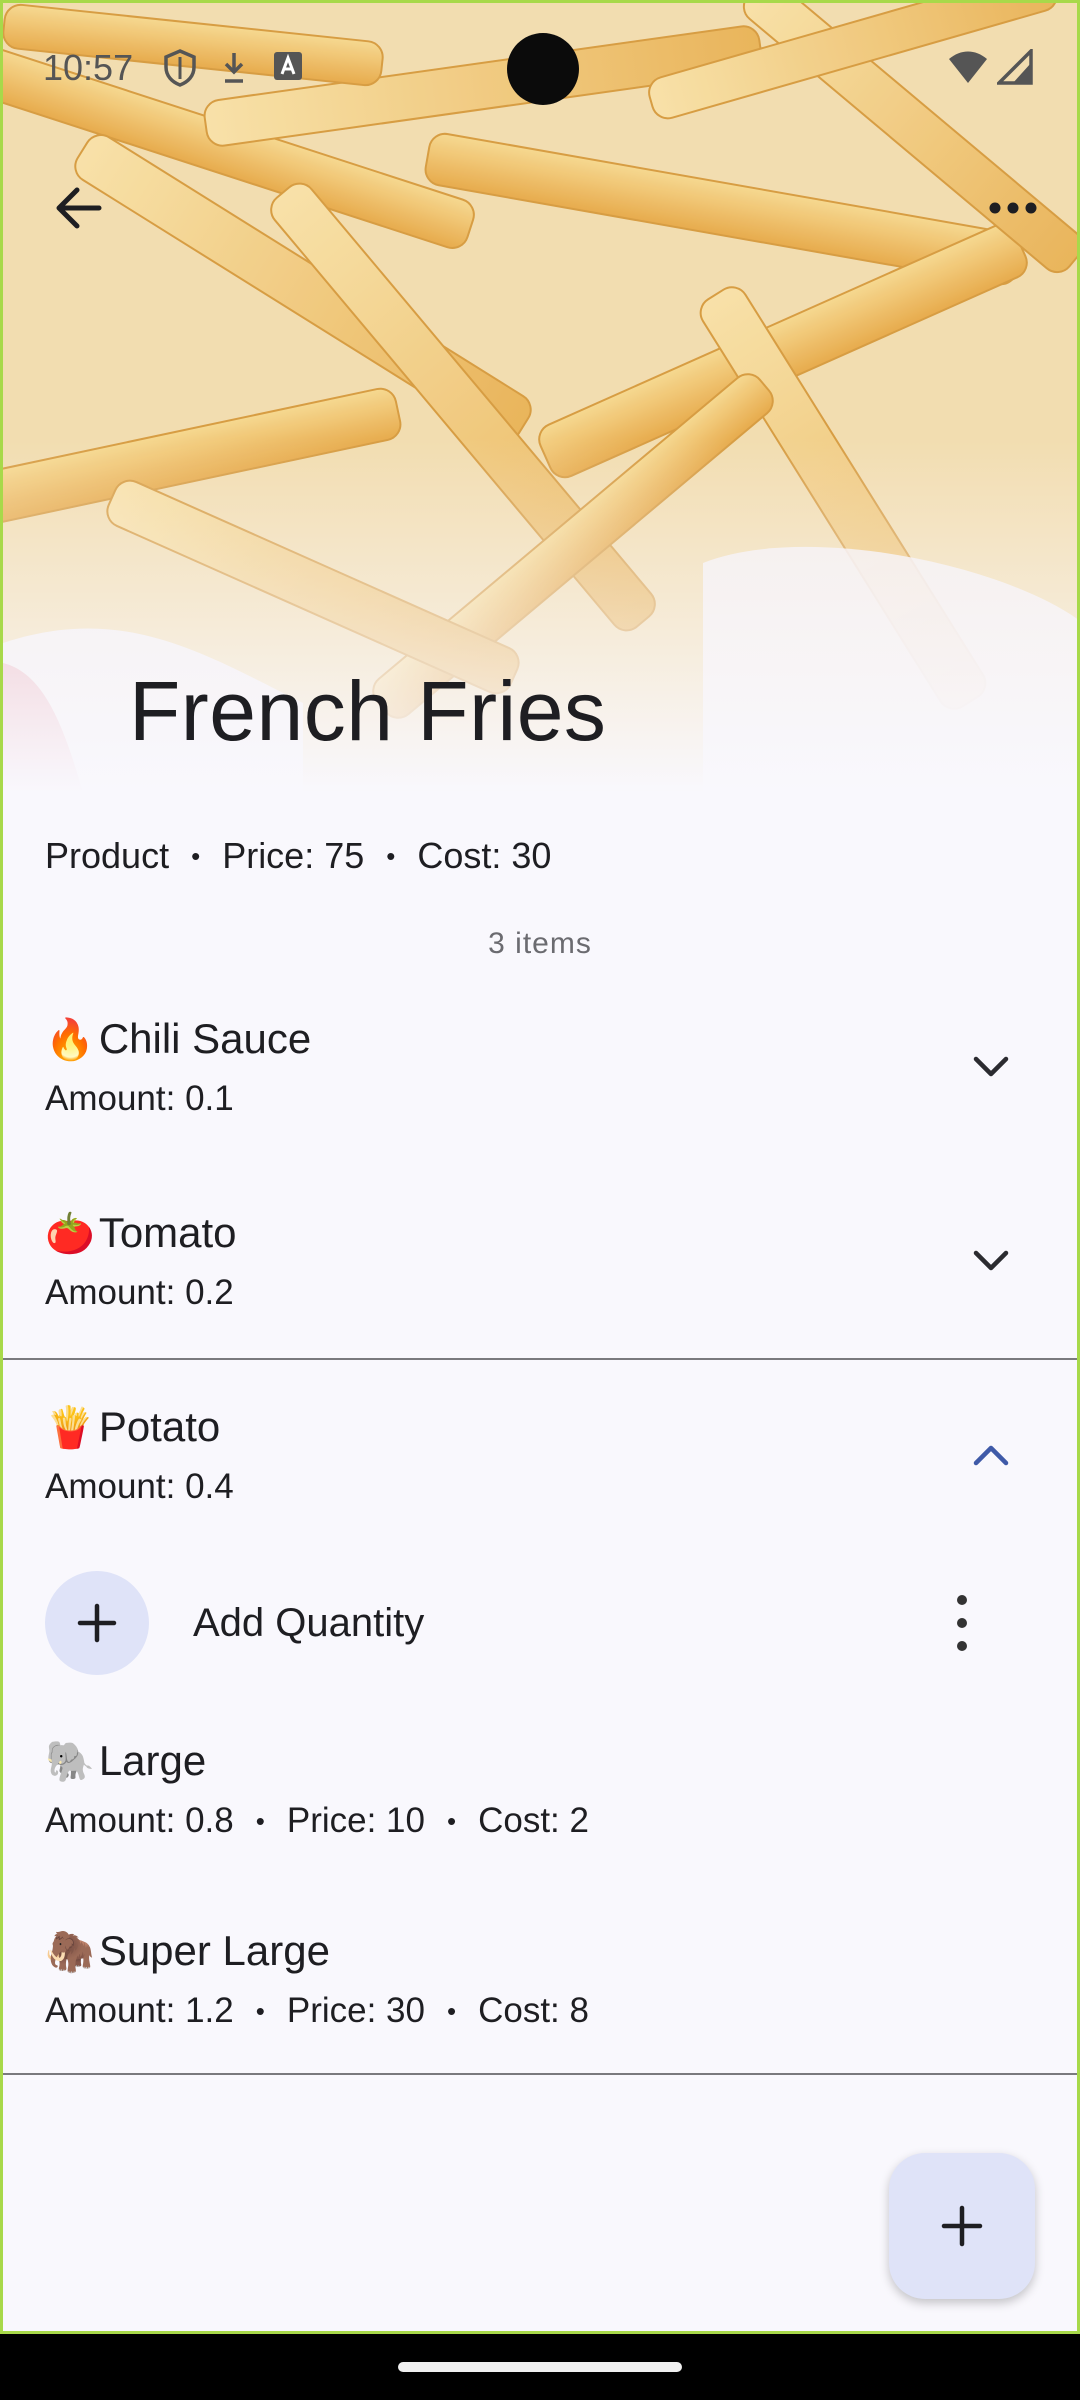  I want to click on quantity-title: 🐘 Large, so click(125, 1761).